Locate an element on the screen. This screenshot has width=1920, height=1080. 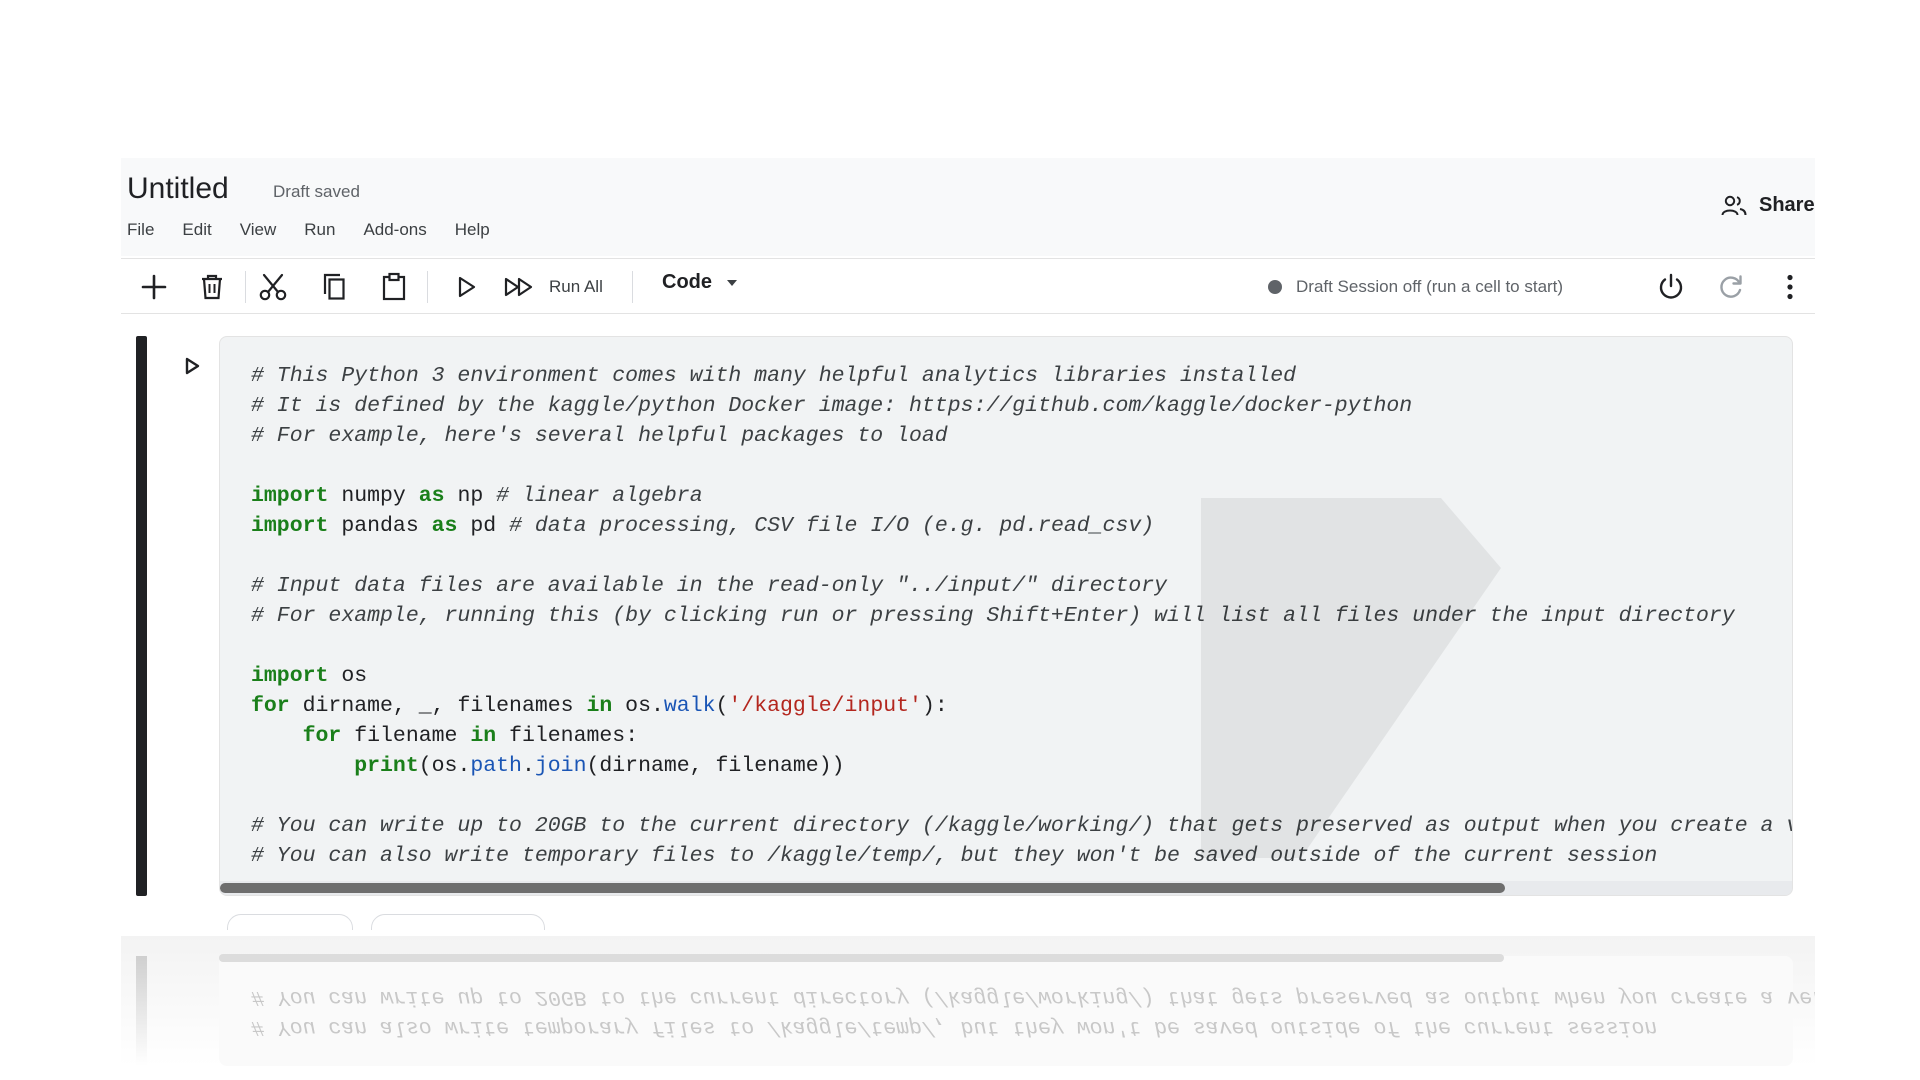
code-text-segment: . is located at coordinates (528, 766).